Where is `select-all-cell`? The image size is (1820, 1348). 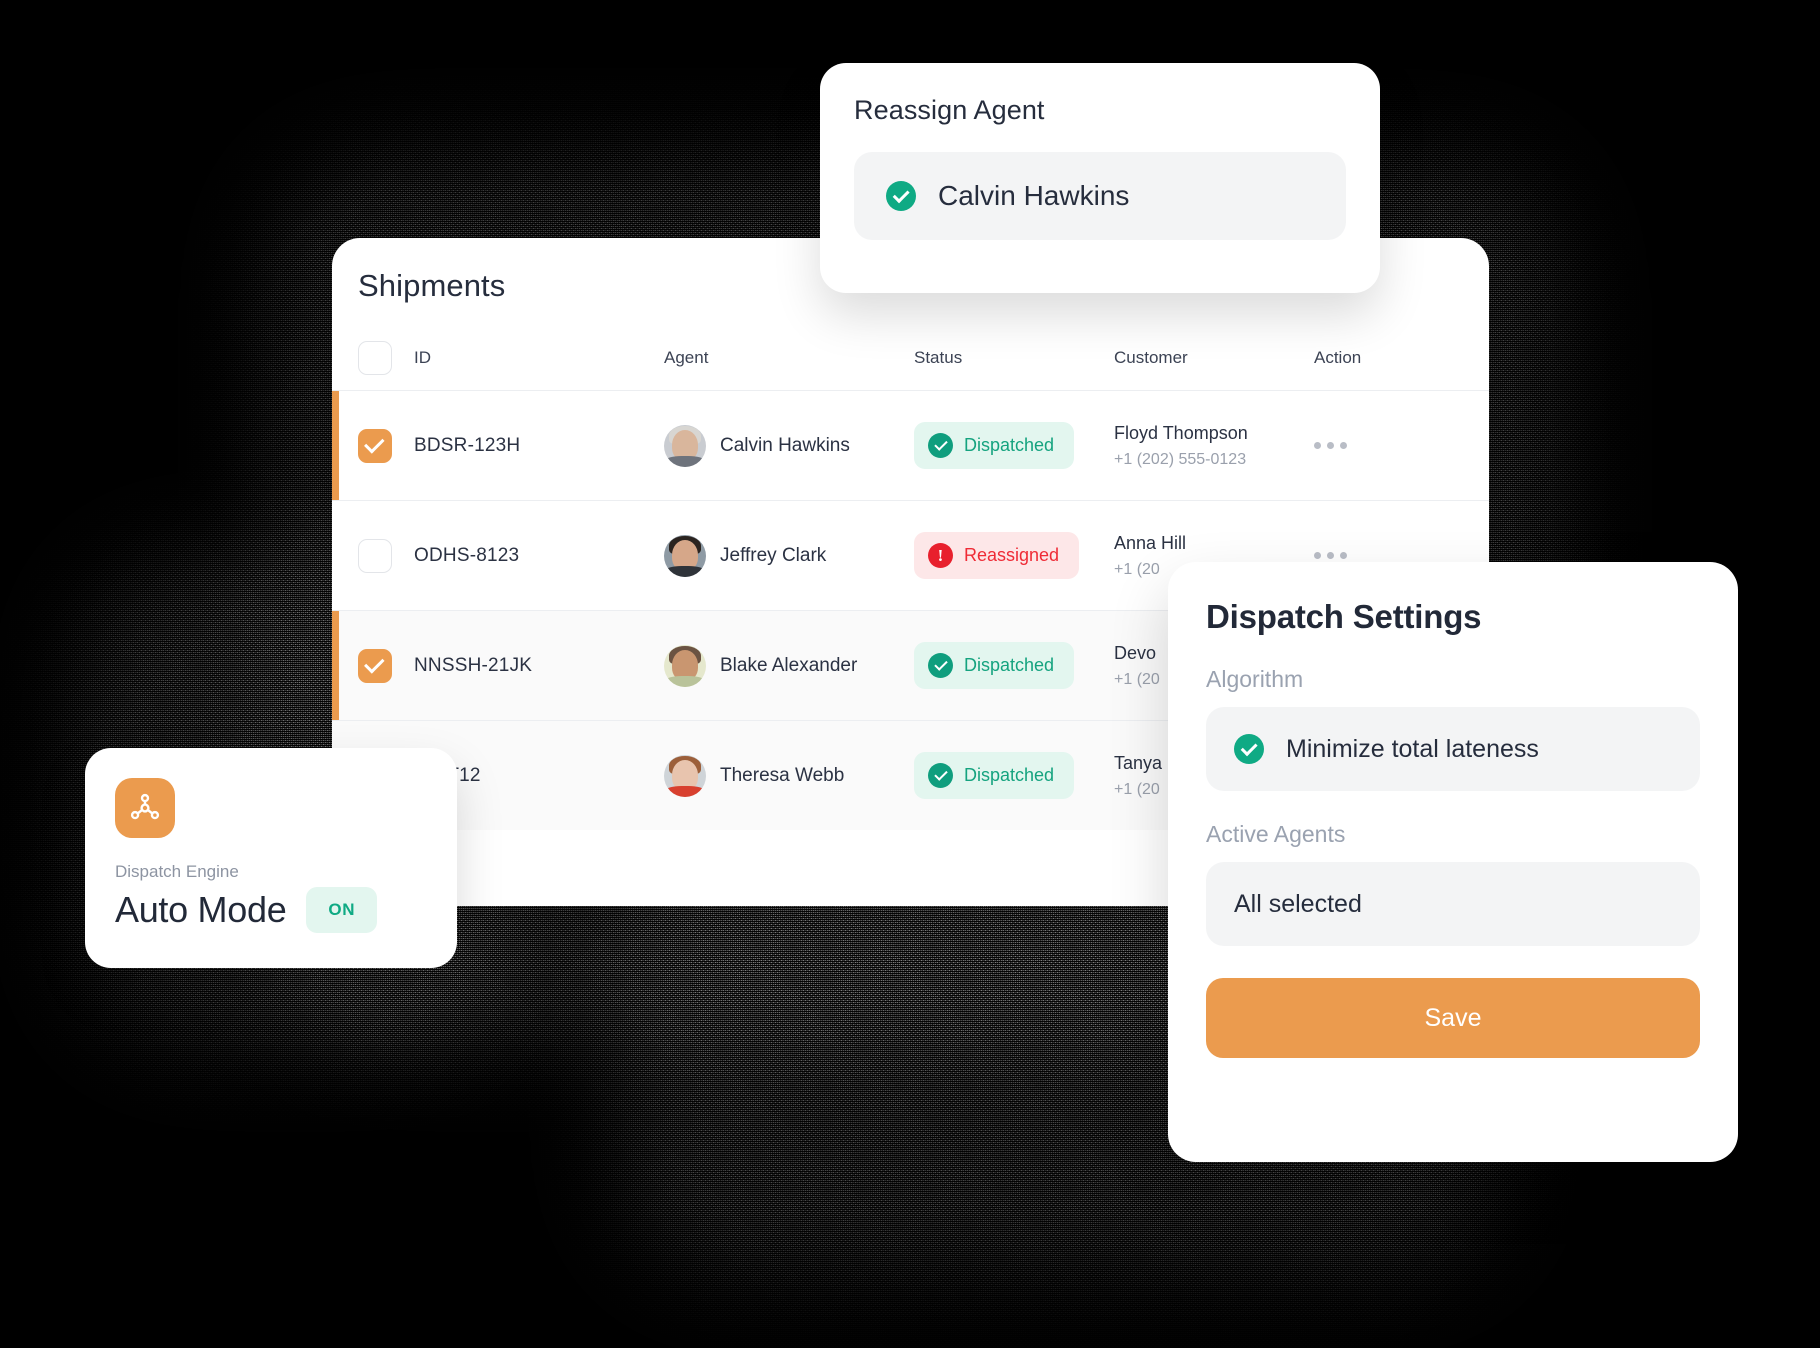
select-all-cell is located at coordinates (386, 358).